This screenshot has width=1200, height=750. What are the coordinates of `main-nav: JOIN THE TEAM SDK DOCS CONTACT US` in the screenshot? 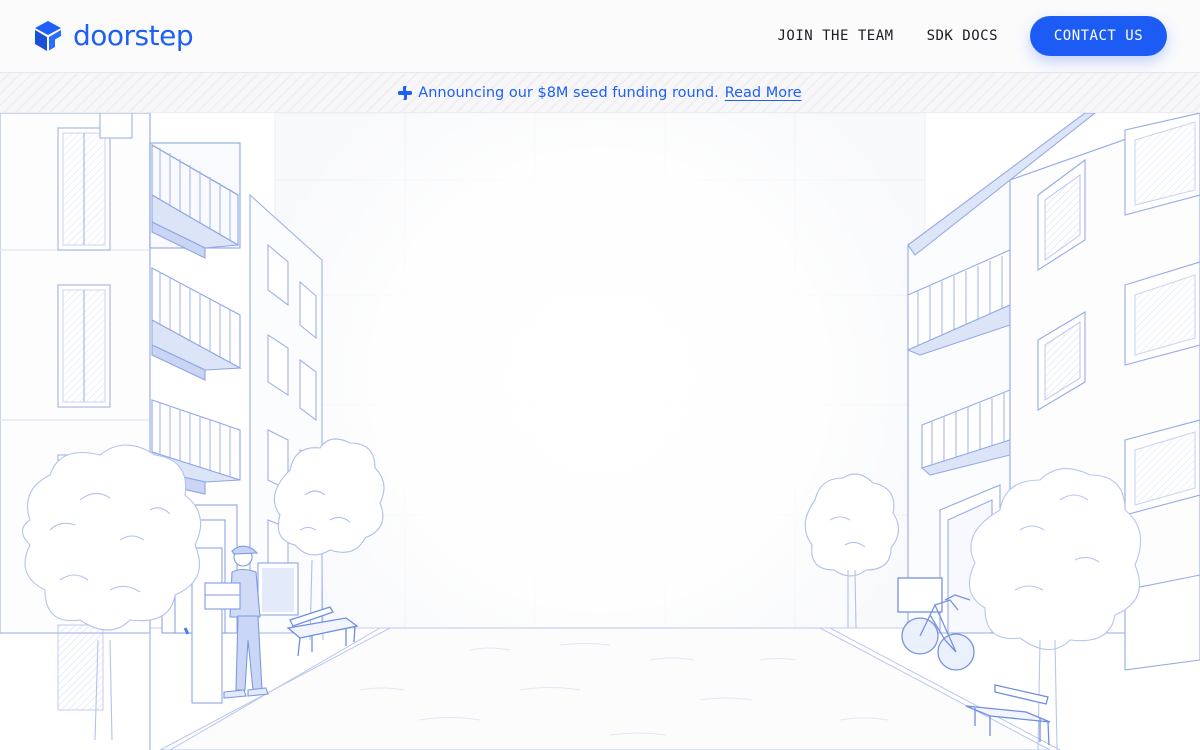 It's located at (972, 36).